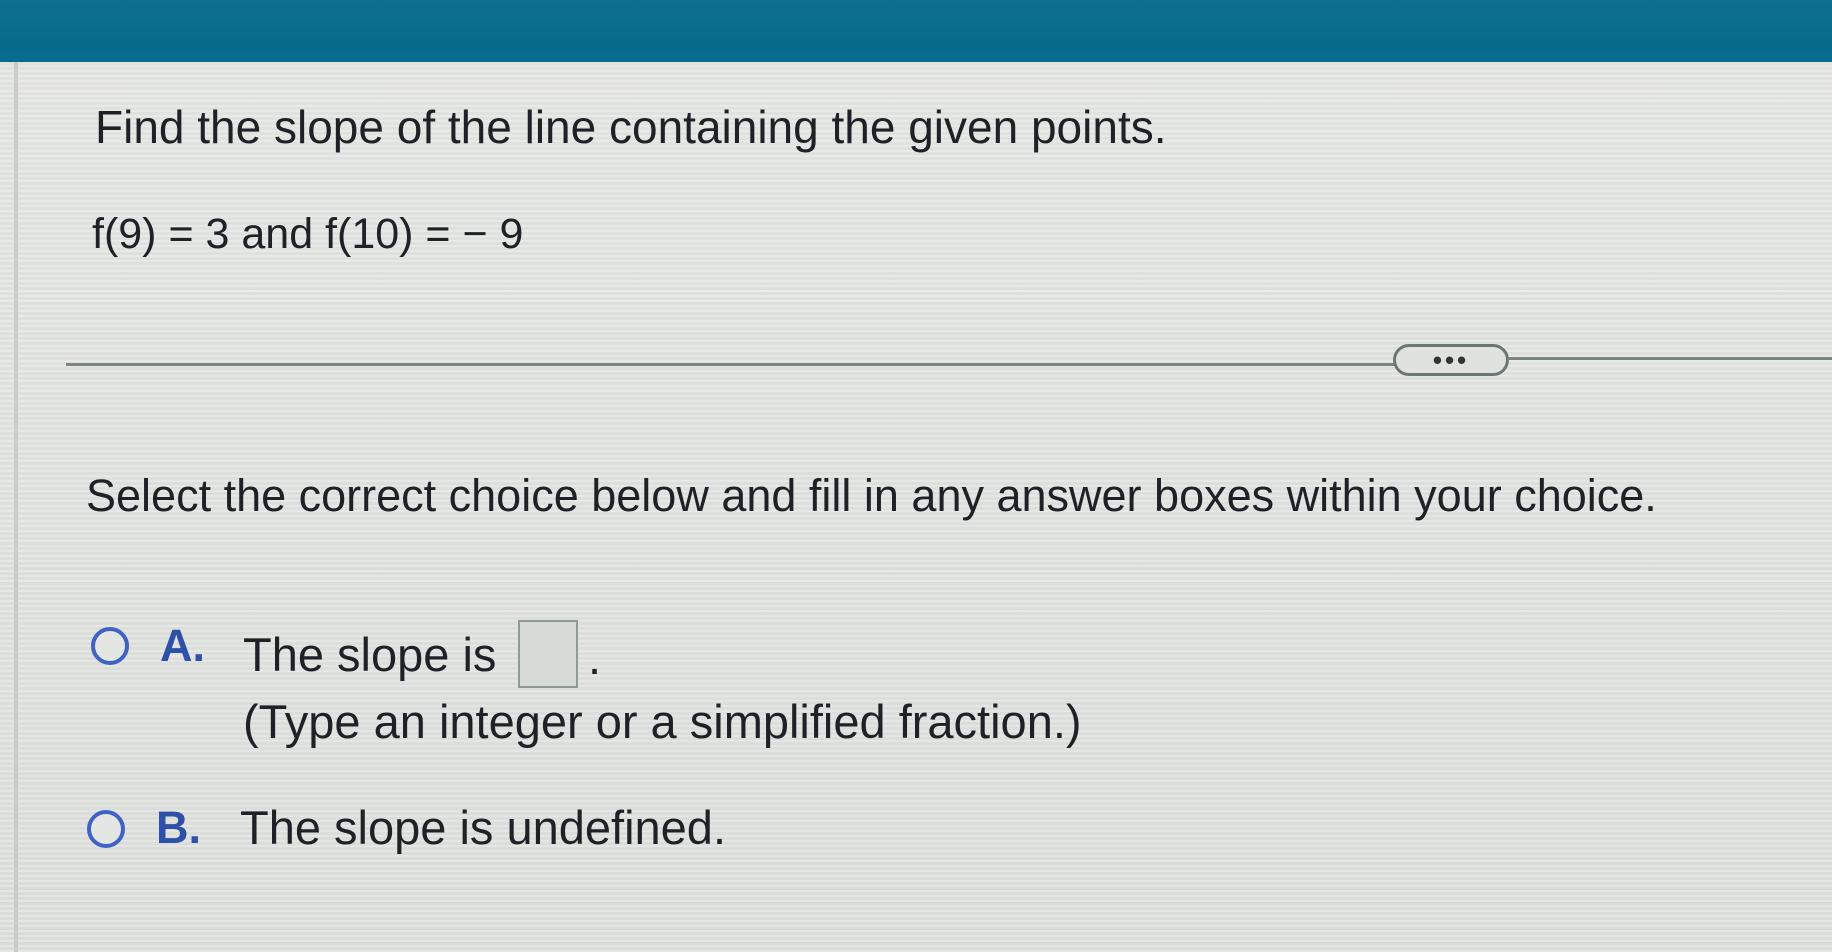 The height and width of the screenshot is (952, 1832). Describe the element at coordinates (595, 657) in the screenshot. I see `choice-a-period: .` at that location.